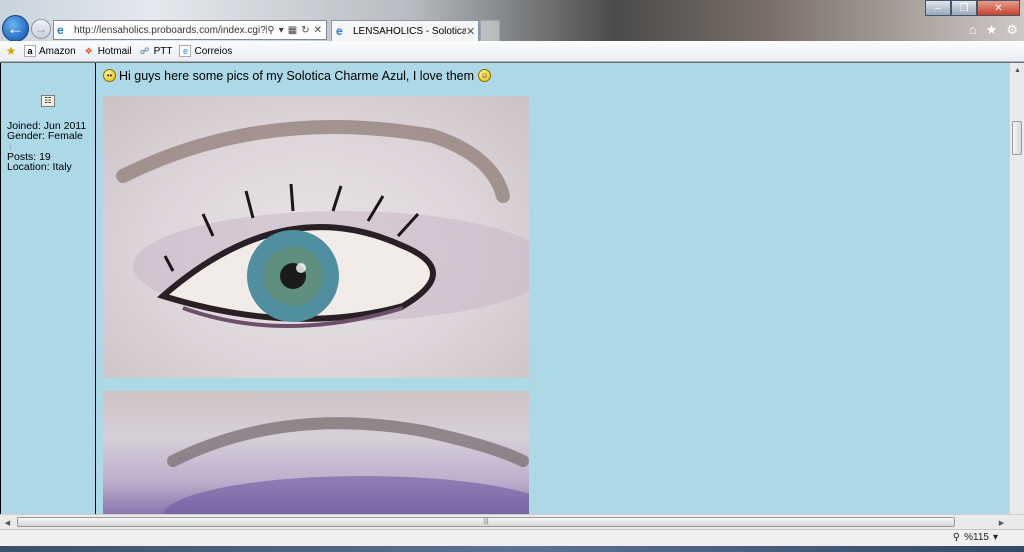 This screenshot has width=1024, height=552. What do you see at coordinates (956, 537) in the screenshot?
I see `zoom-icon: ⚲` at bounding box center [956, 537].